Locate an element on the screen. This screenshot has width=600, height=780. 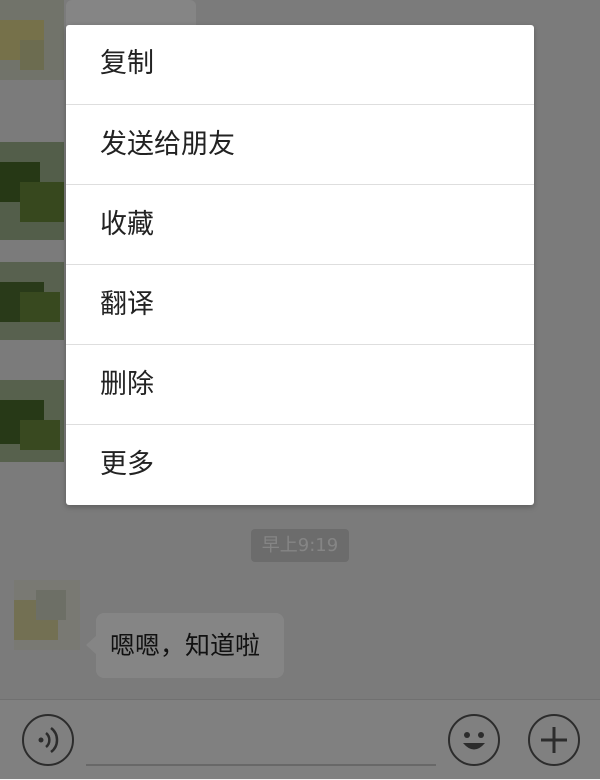
menu-item-copy: 复制 is located at coordinates (300, 65).